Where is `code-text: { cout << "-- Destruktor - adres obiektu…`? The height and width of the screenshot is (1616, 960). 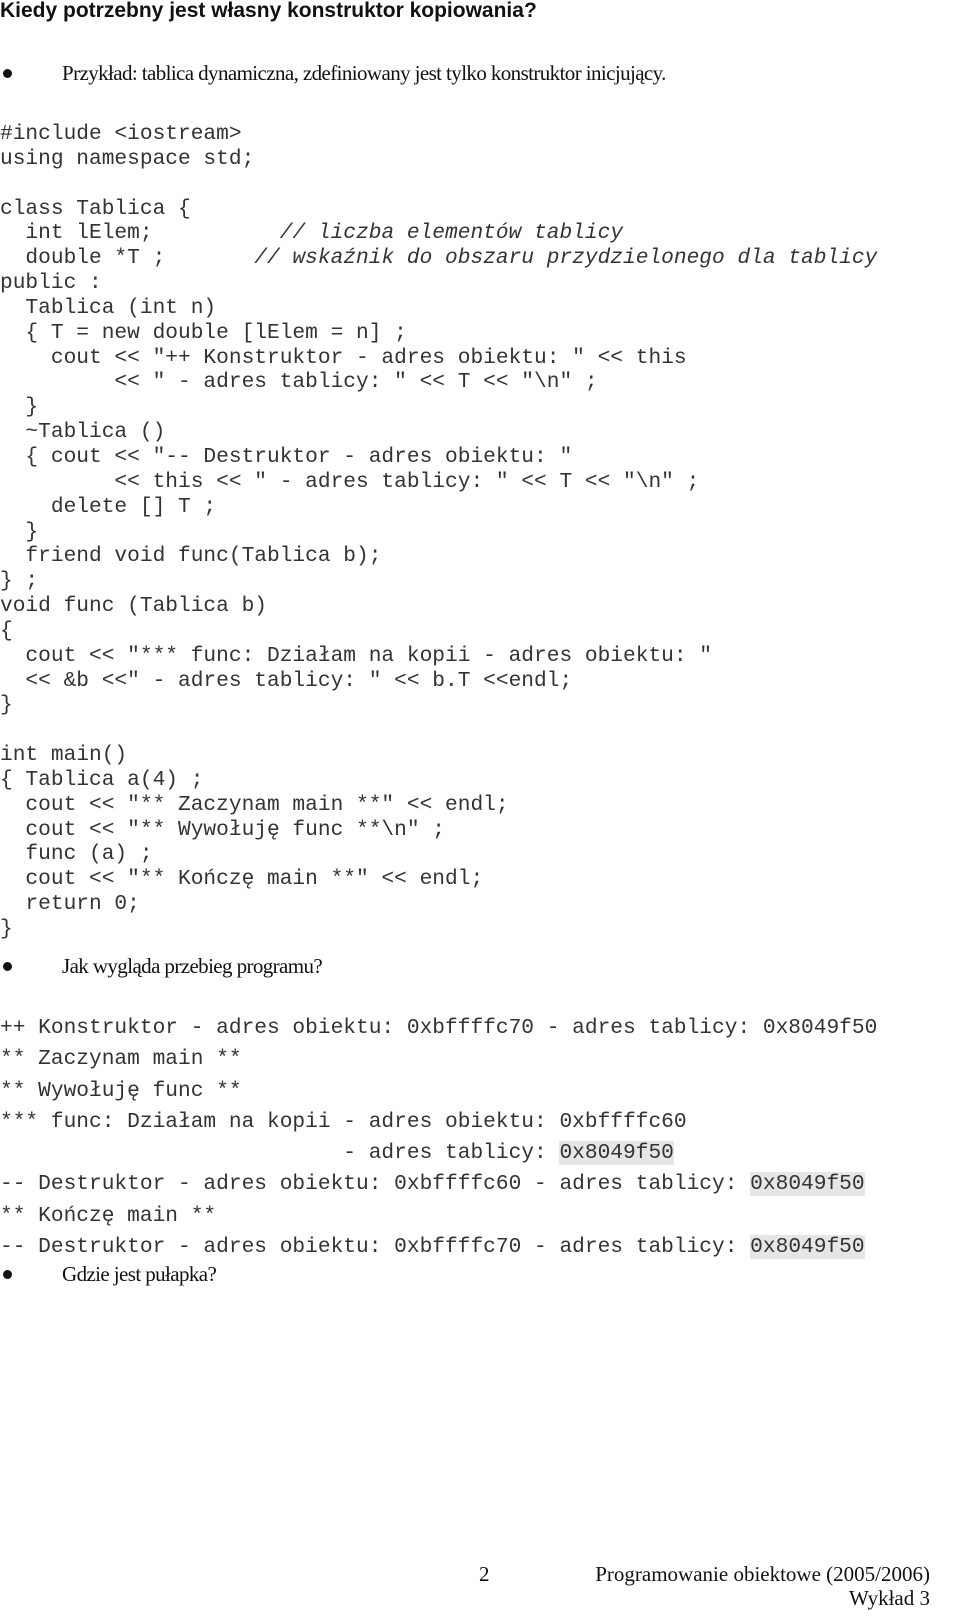
code-text: { cout << "-- Destruktor - adres obiektu… is located at coordinates (286, 456).